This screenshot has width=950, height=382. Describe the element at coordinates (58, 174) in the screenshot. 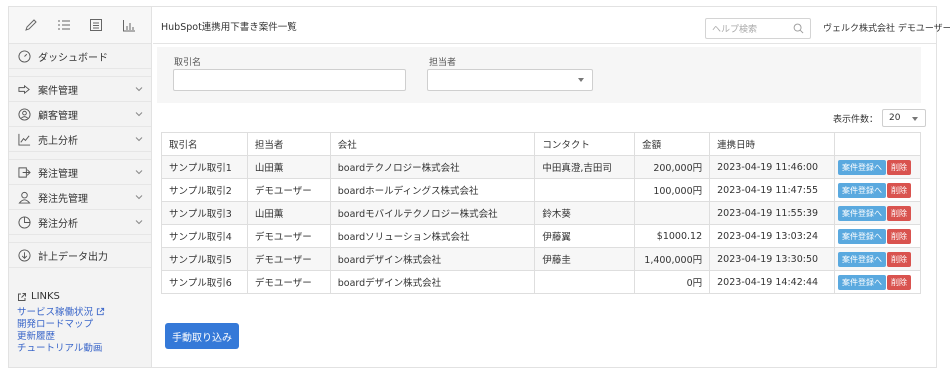

I see `sidebar-item-label: 発注管理` at that location.